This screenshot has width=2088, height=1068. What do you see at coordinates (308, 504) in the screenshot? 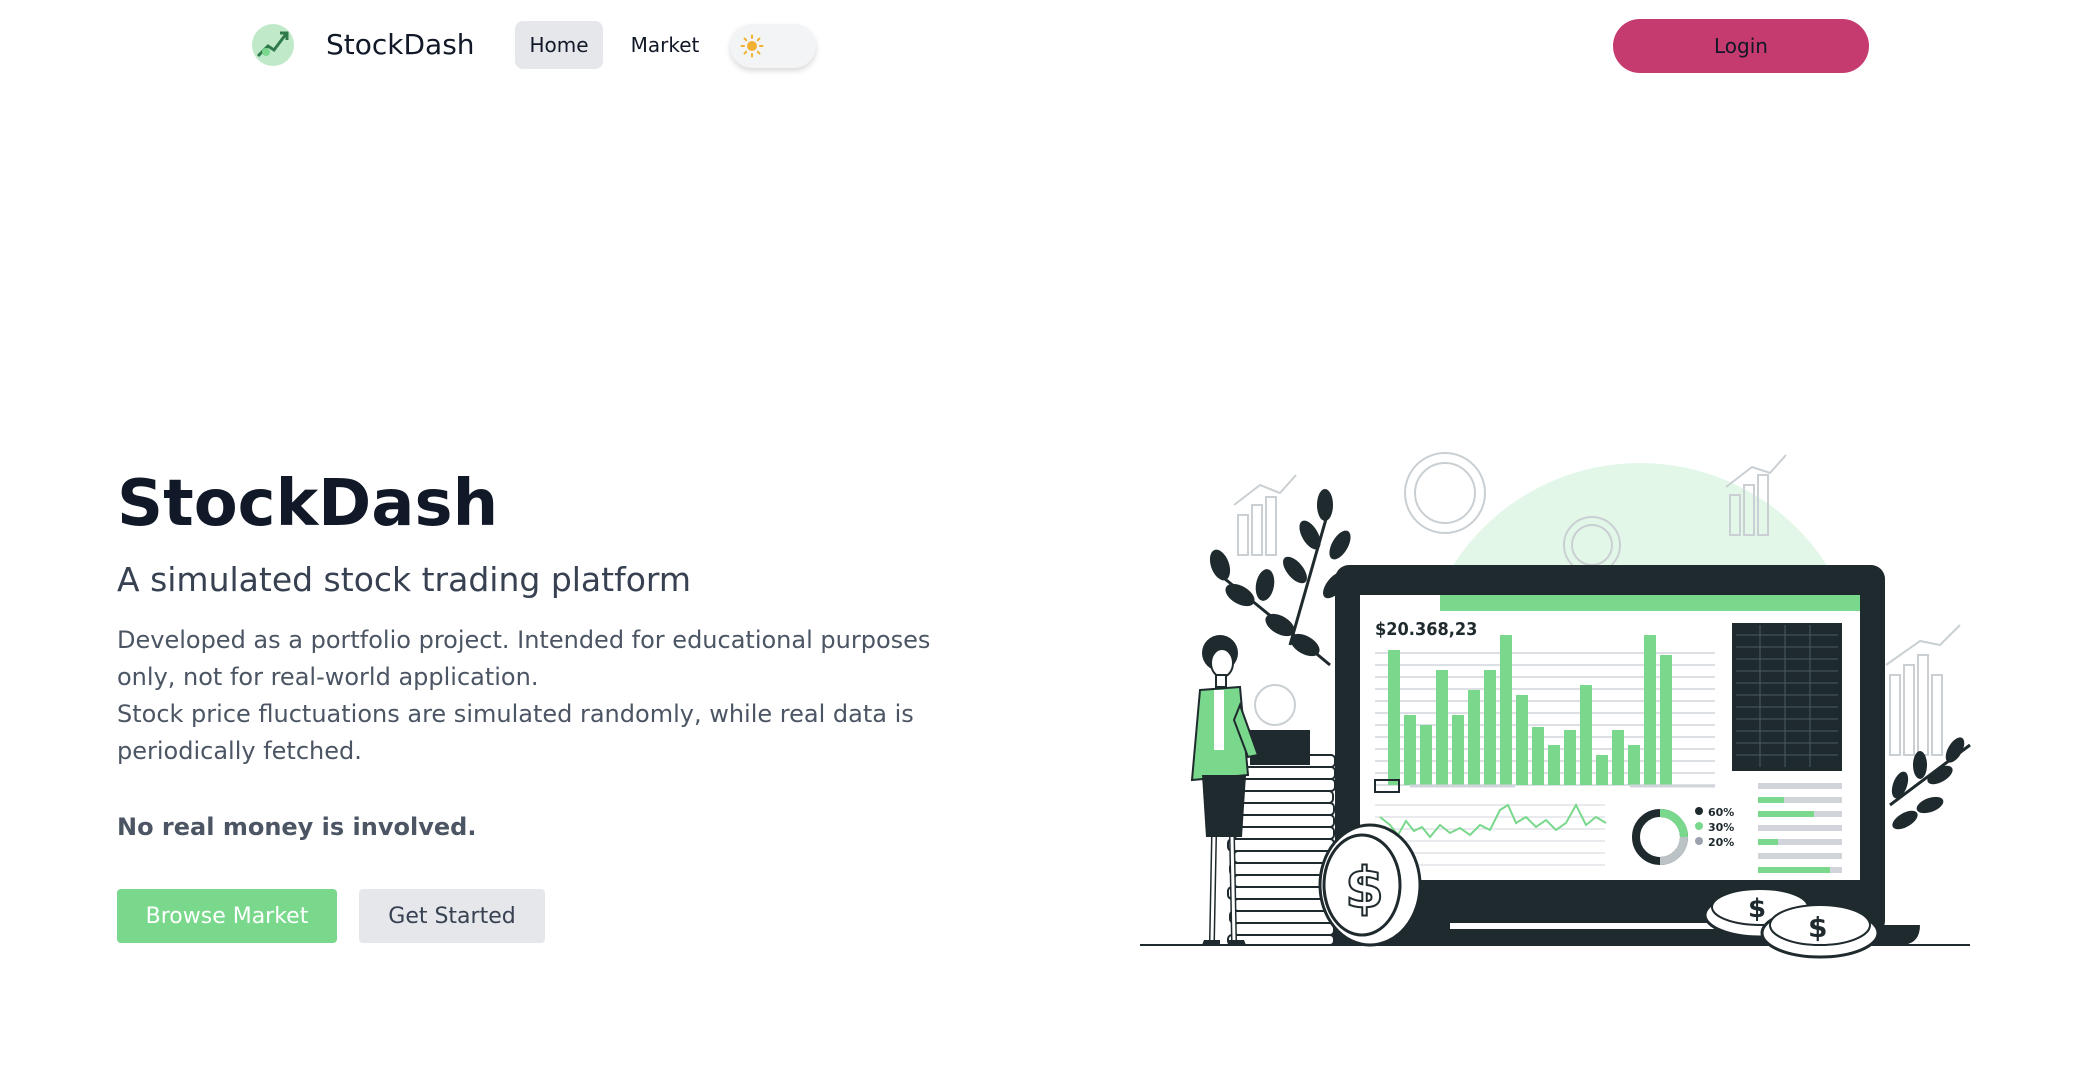
I see `hero-title: StockDash` at bounding box center [308, 504].